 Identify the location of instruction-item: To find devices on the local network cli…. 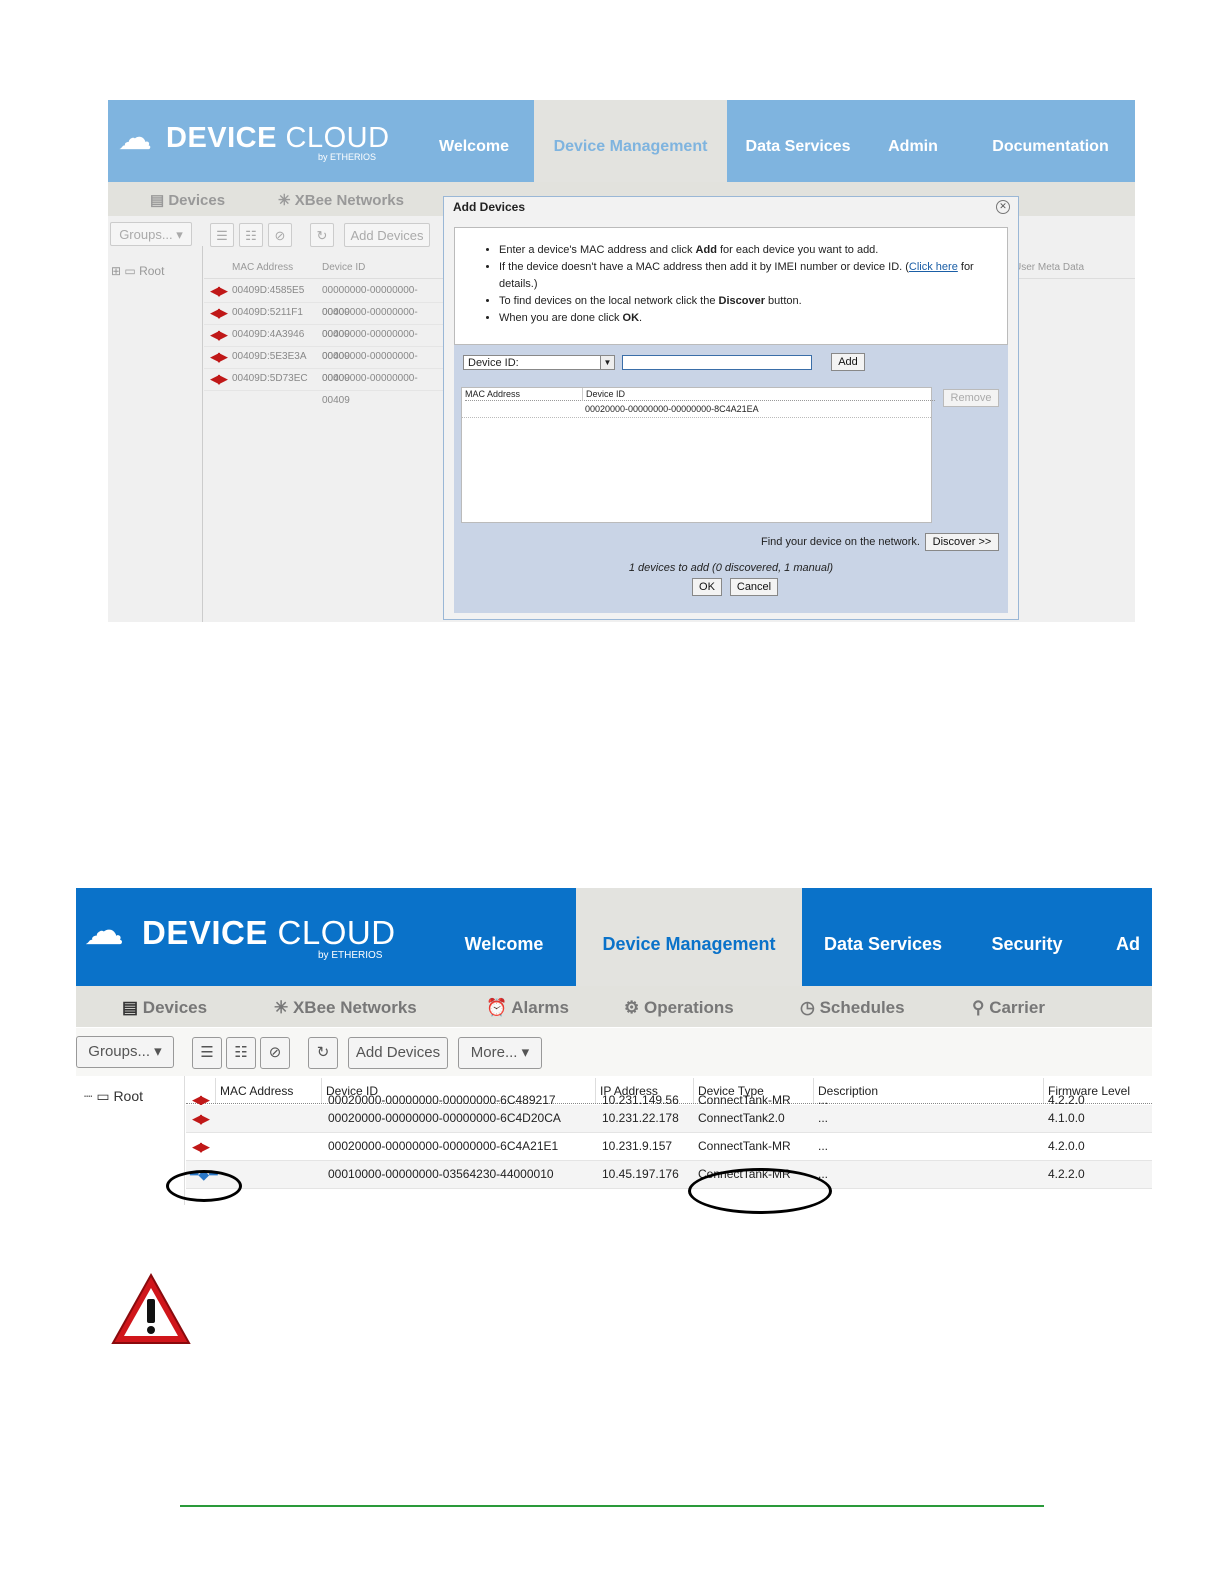
(753, 301).